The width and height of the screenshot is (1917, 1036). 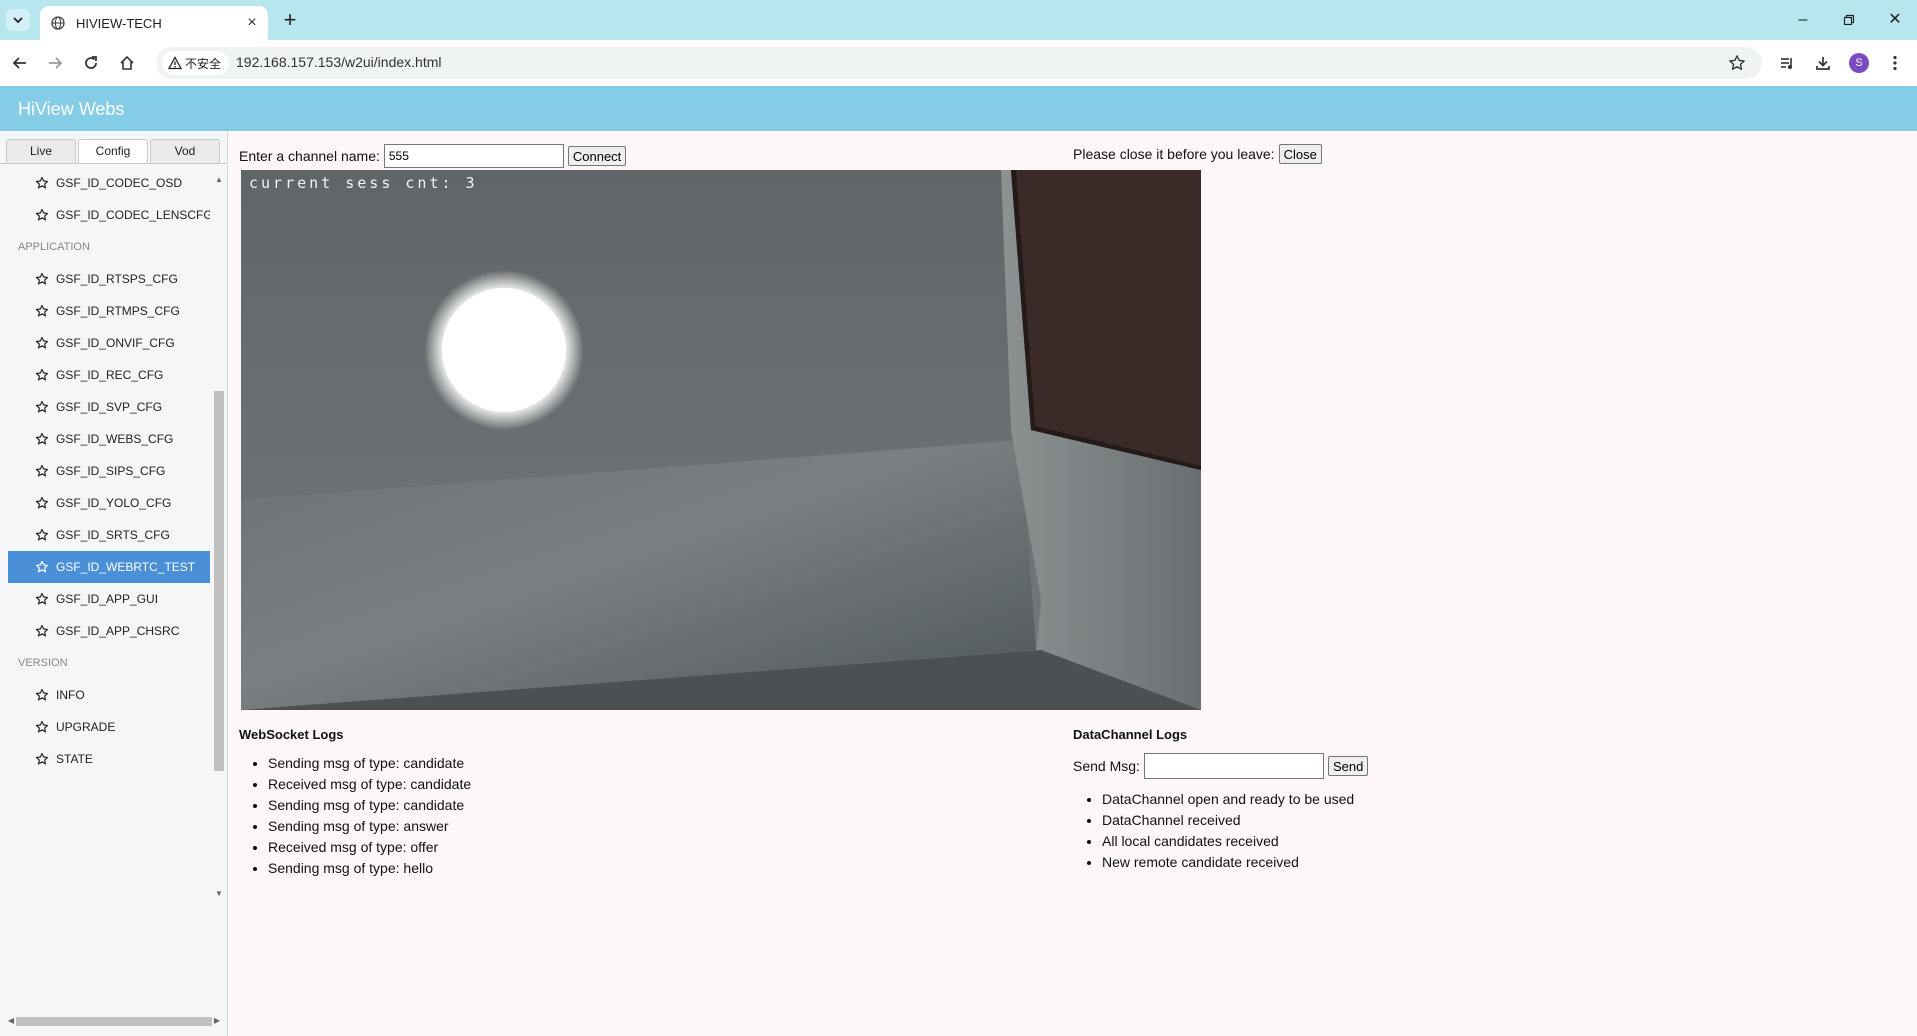 I want to click on log-entry: Received msg of type: candidate, so click(x=369, y=784).